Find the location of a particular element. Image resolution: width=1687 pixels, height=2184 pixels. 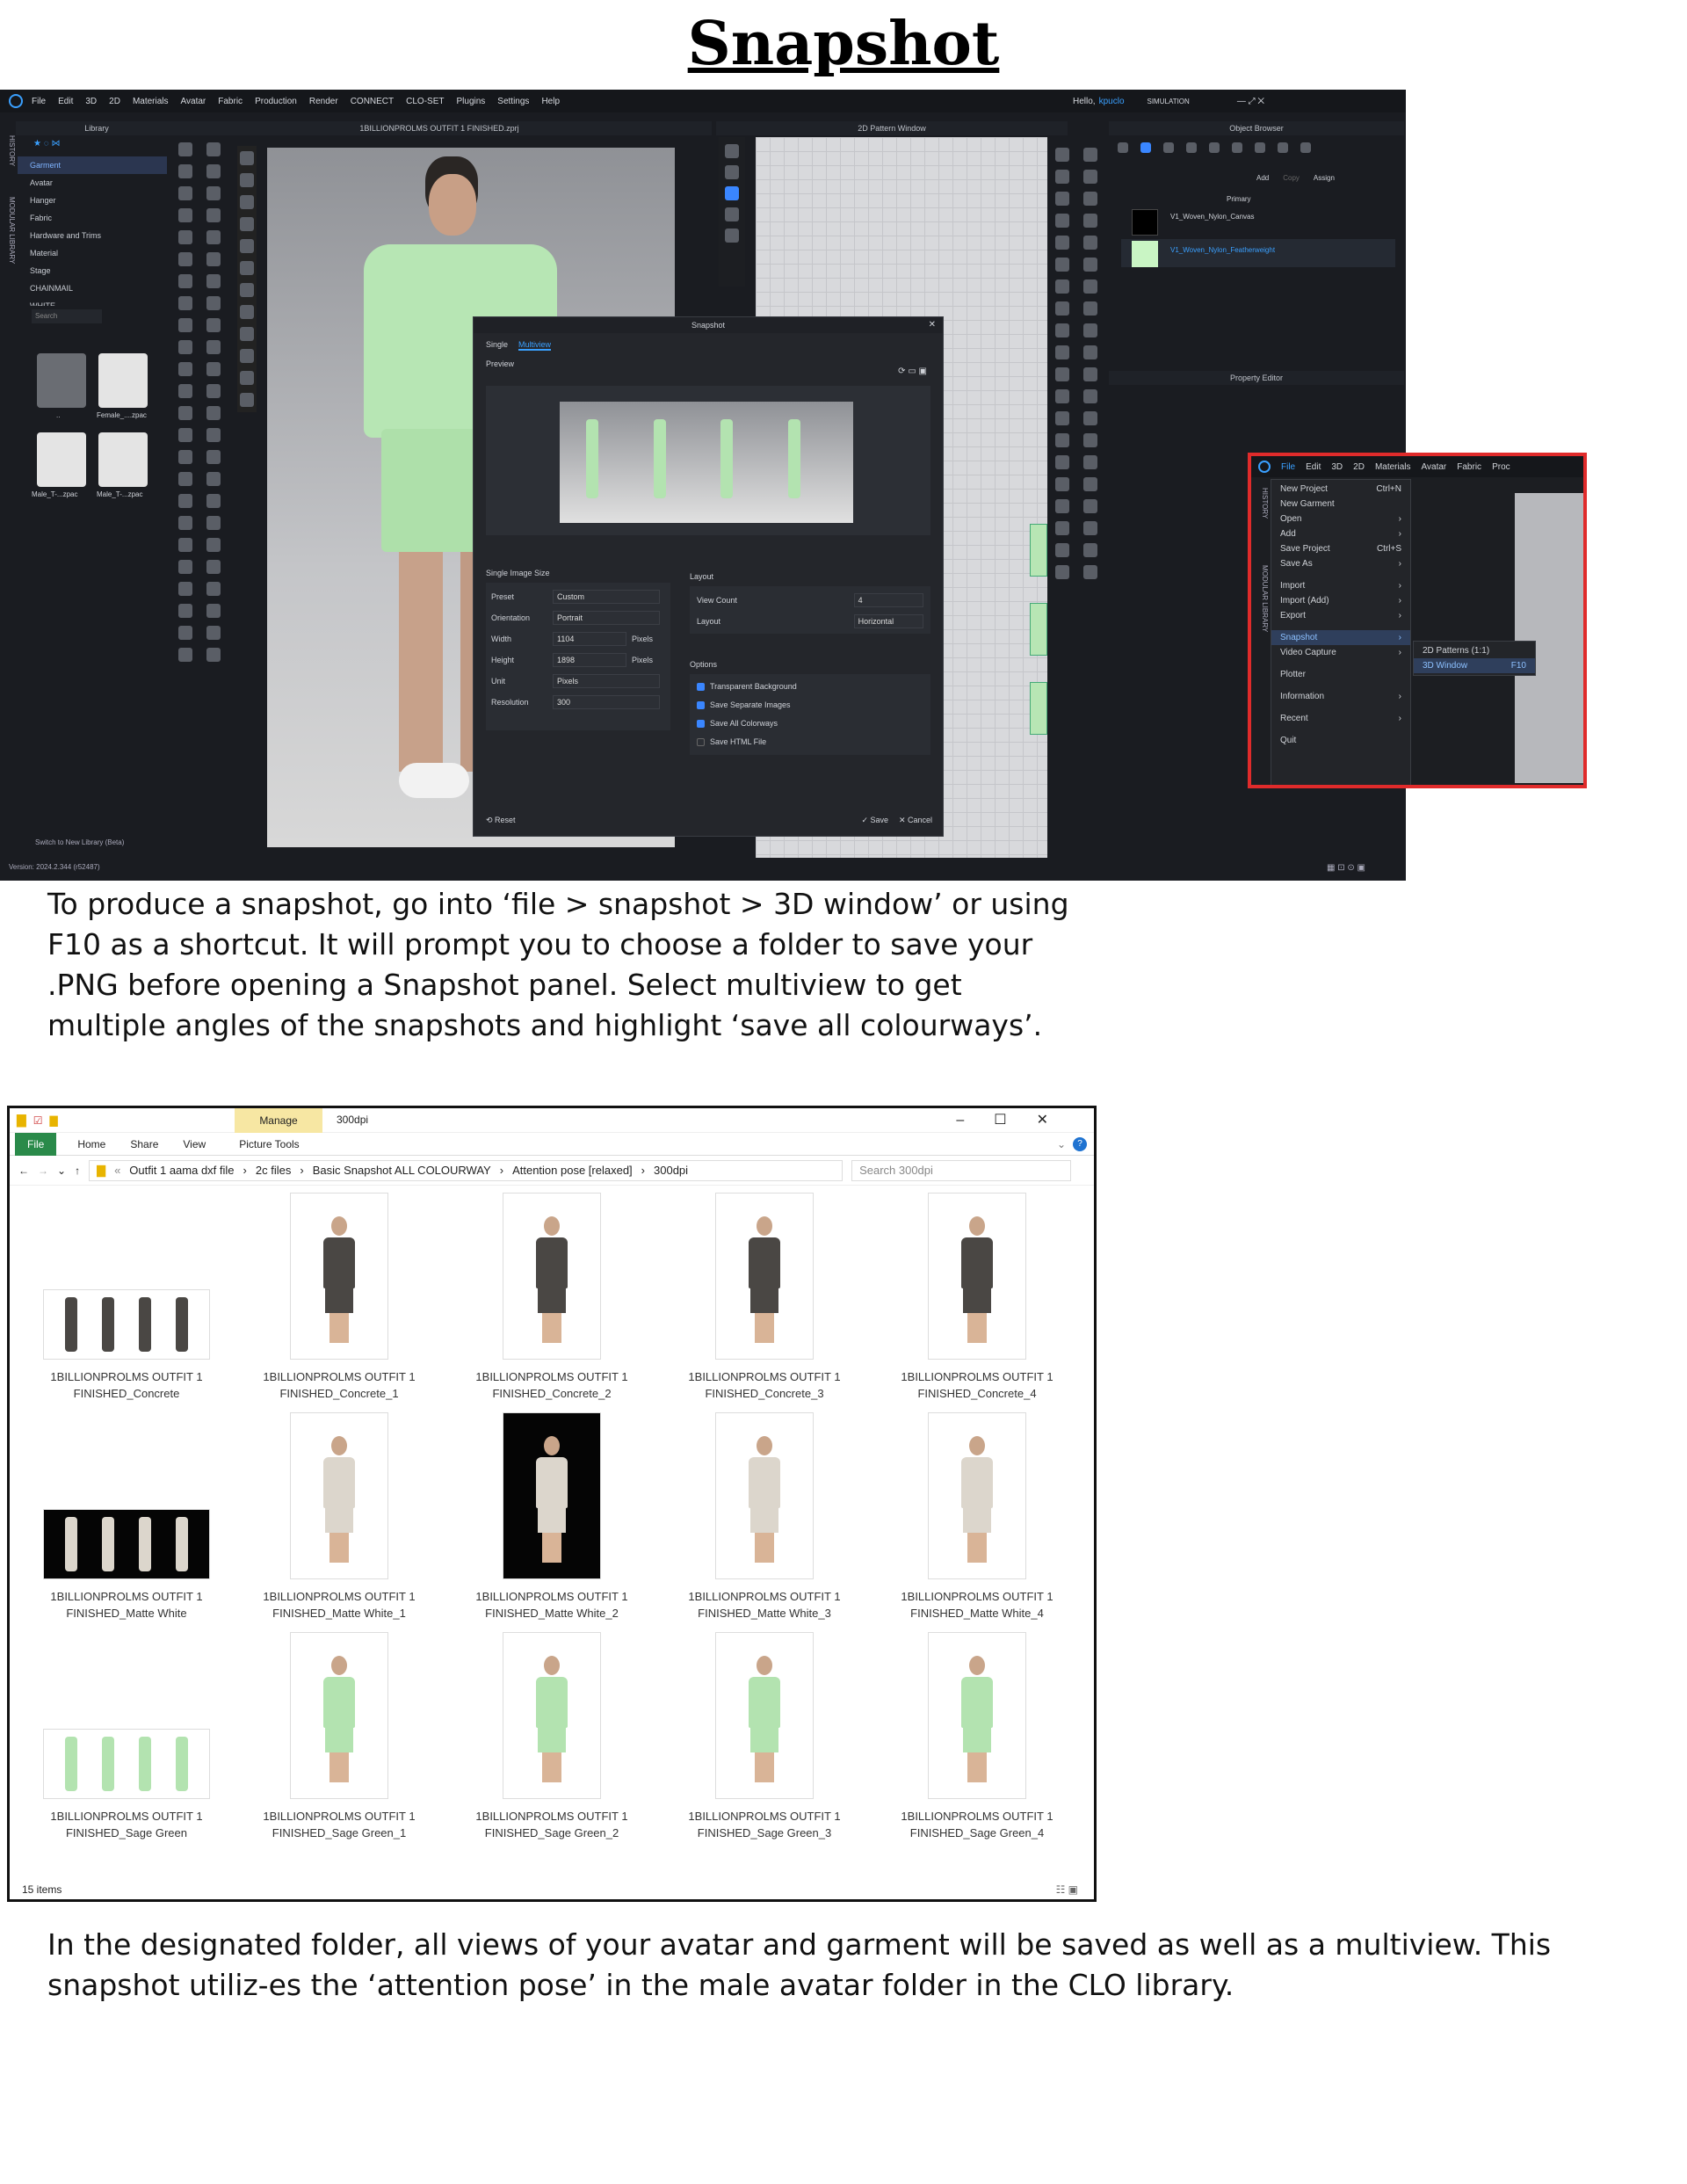

copy-button: Copy is located at coordinates (1291, 178).